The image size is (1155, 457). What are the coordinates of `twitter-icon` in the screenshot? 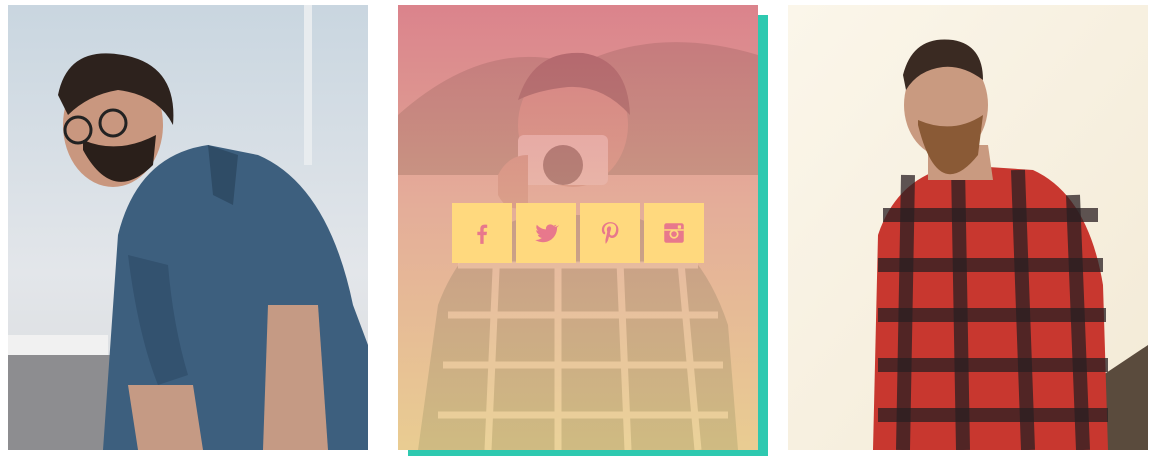 It's located at (547, 233).